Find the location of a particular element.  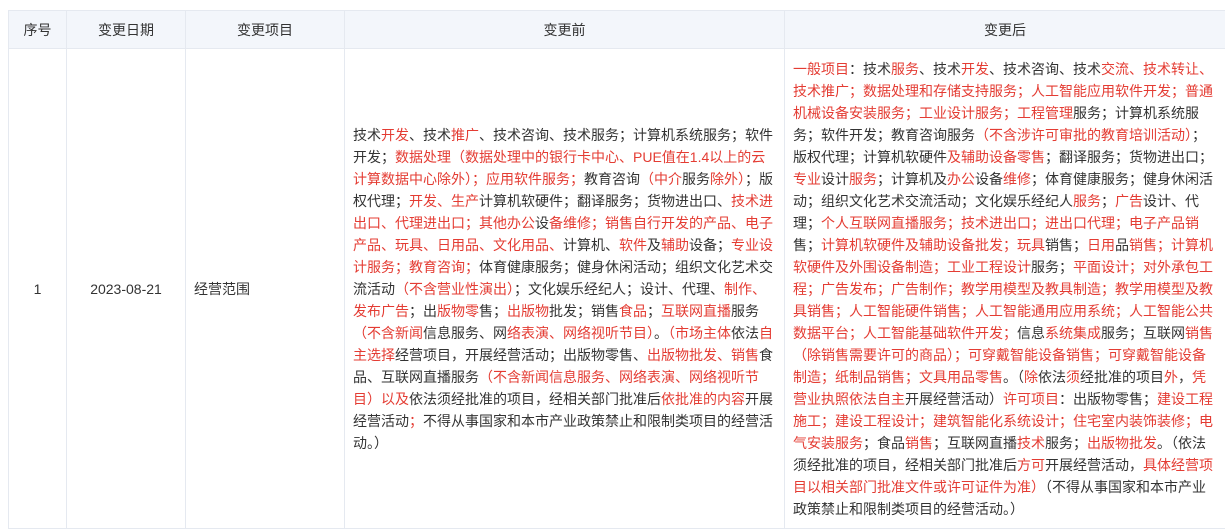

cell-change-item: 经营范围 is located at coordinates (265, 288).